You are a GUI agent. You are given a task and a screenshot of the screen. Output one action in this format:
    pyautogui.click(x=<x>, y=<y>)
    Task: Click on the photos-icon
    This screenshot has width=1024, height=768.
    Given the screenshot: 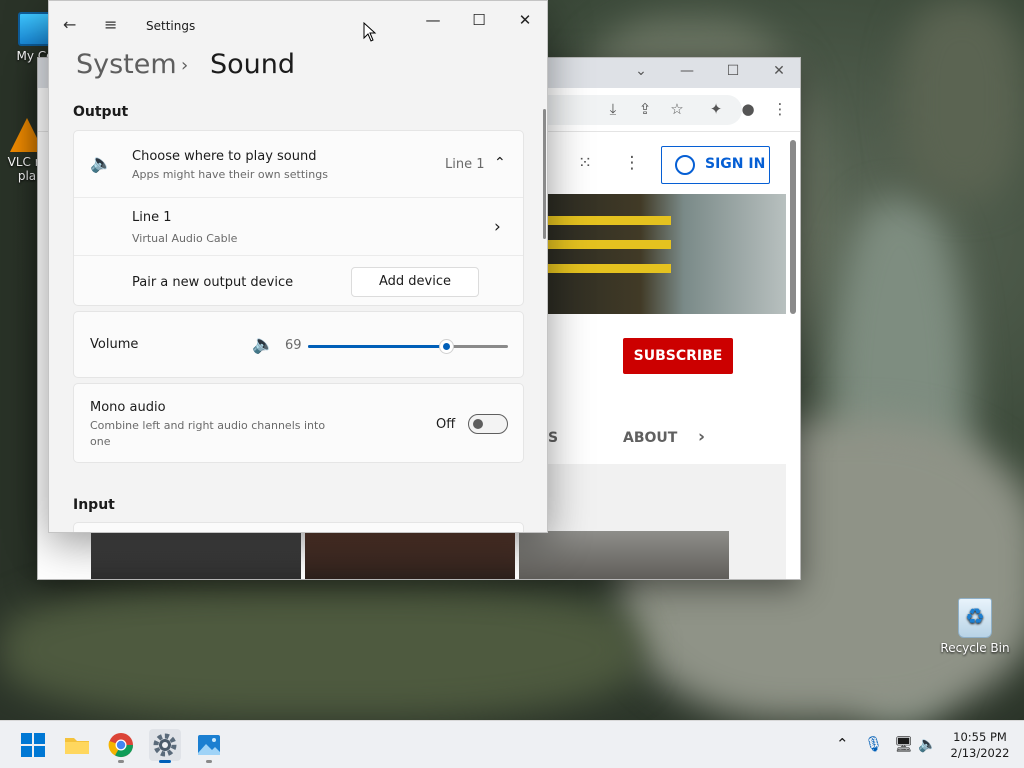 What is the action you would take?
    pyautogui.click(x=209, y=745)
    